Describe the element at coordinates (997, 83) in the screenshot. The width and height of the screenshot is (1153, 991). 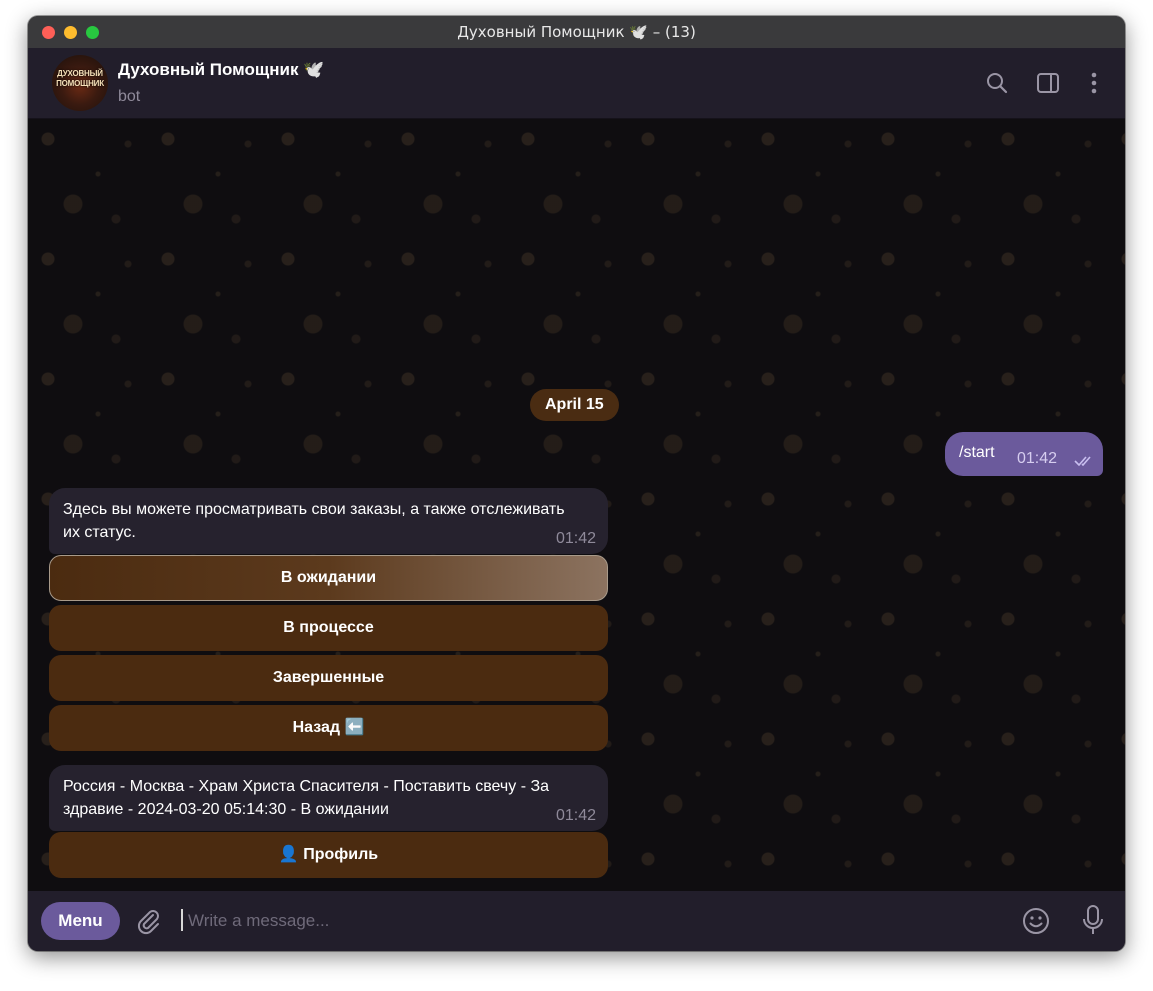
I see `search-icon` at that location.